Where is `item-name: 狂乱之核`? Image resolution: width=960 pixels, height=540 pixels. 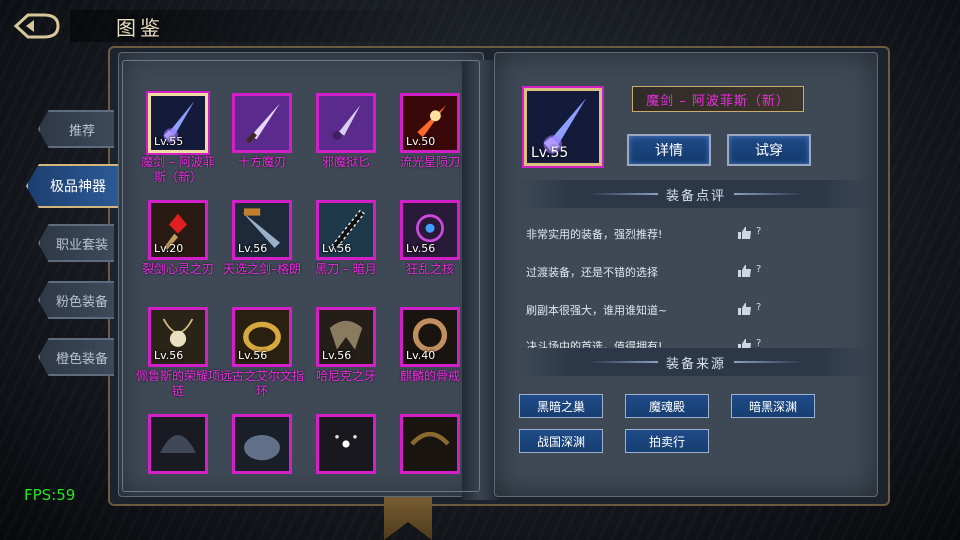 item-name: 狂乱之核 is located at coordinates (429, 269).